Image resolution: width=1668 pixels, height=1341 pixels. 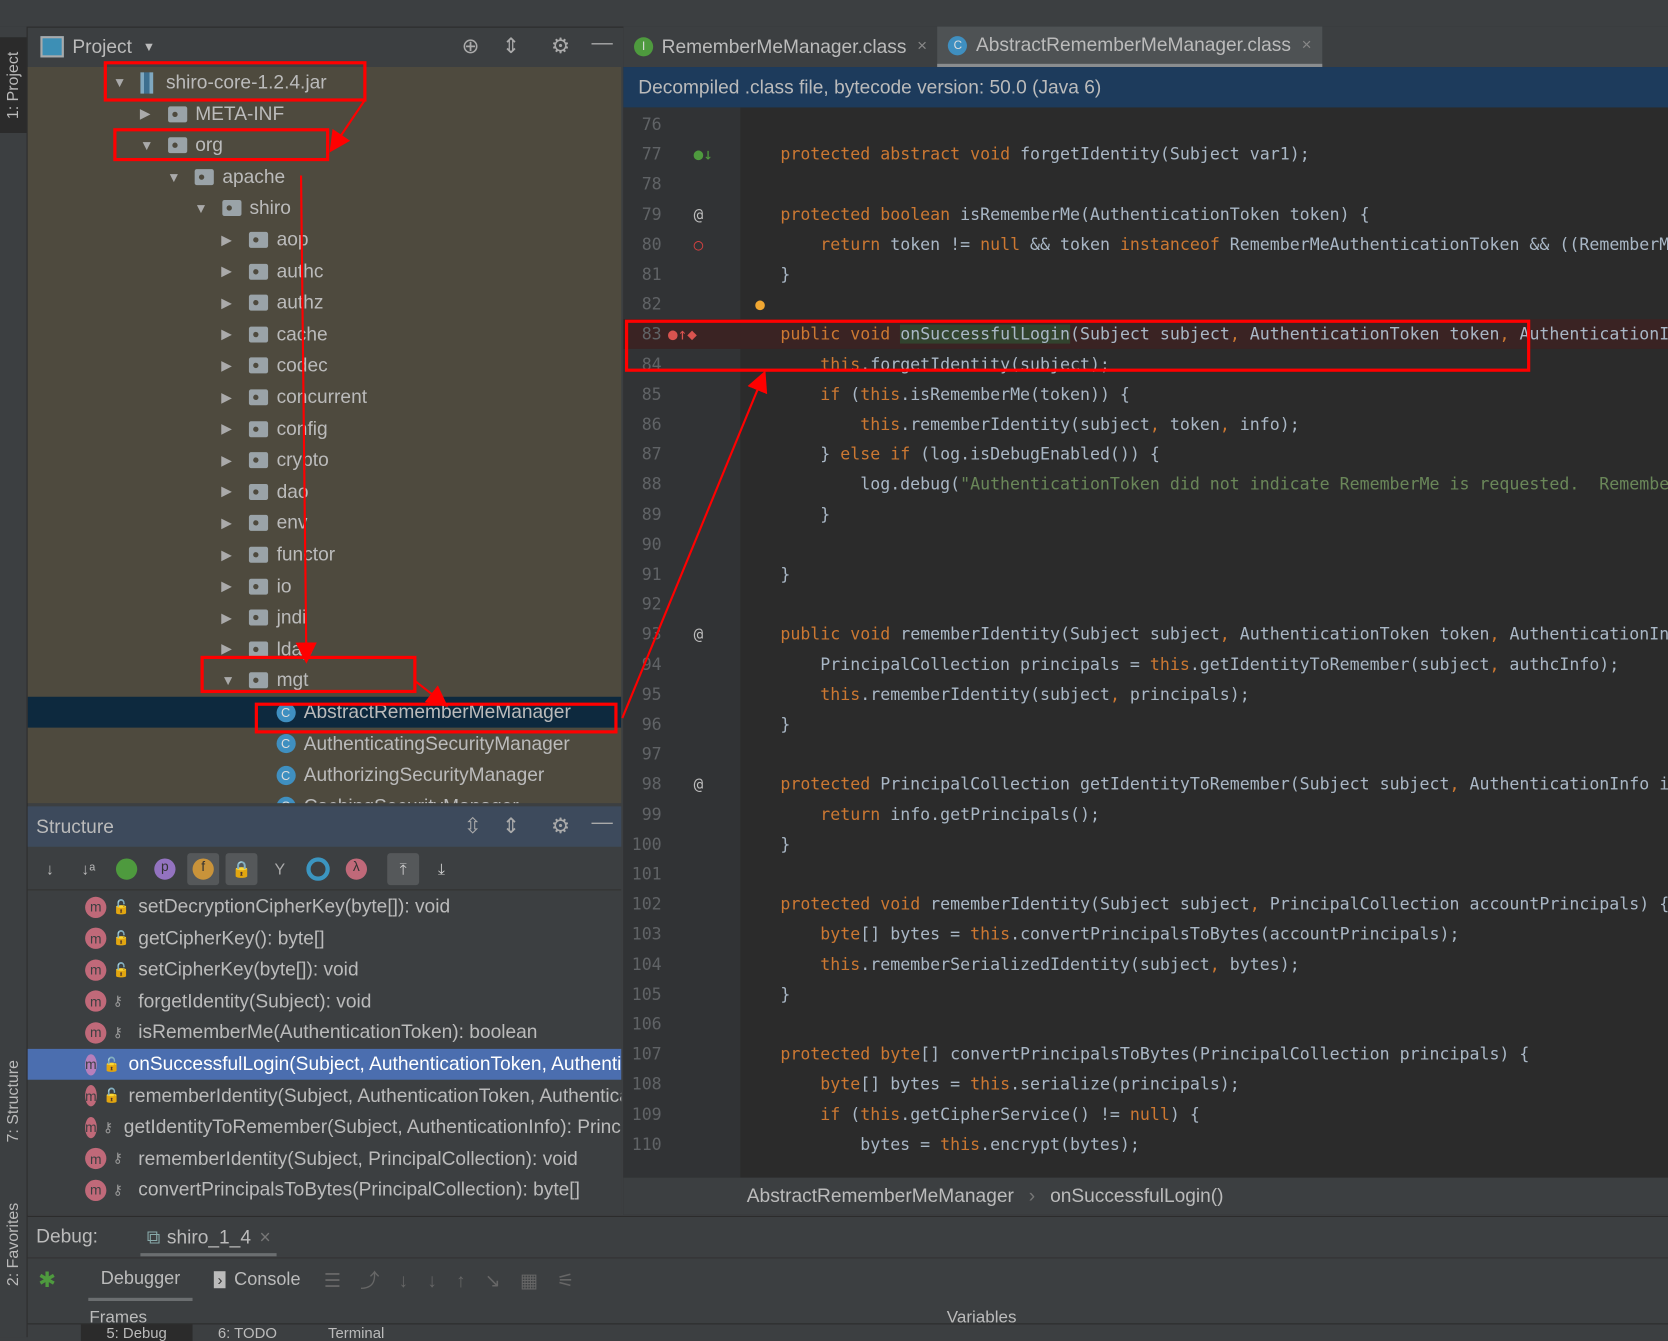 What do you see at coordinates (325, 491) in the screenshot?
I see `tree-item: ▶ dao` at bounding box center [325, 491].